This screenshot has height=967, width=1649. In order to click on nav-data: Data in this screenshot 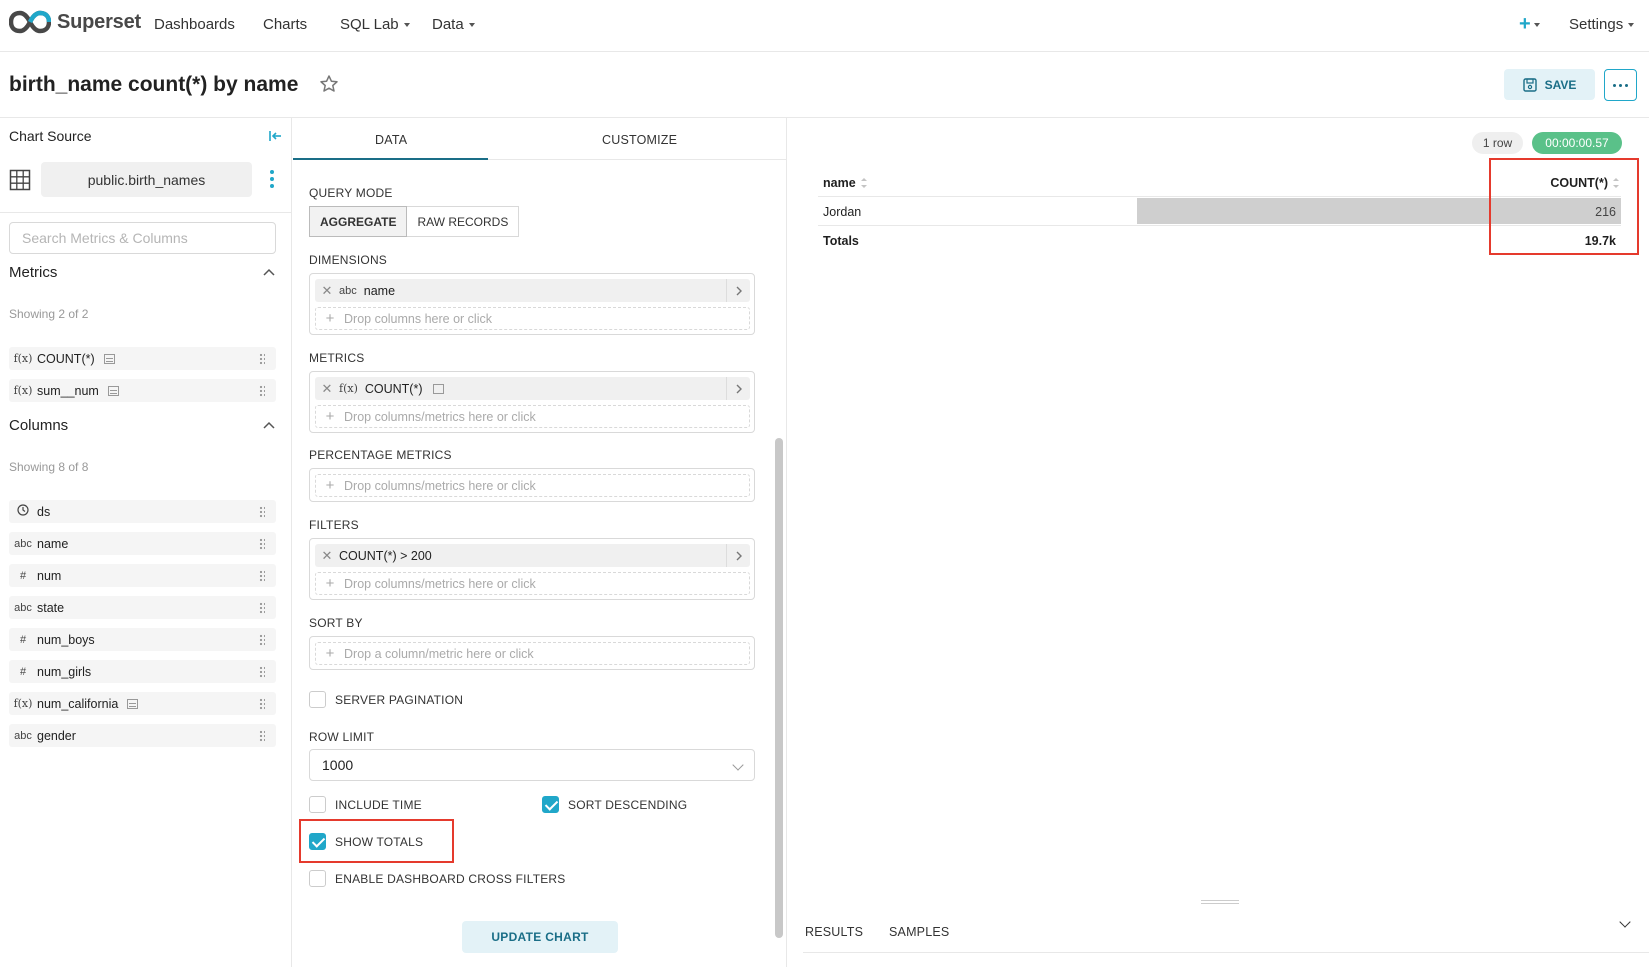, I will do `click(453, 24)`.